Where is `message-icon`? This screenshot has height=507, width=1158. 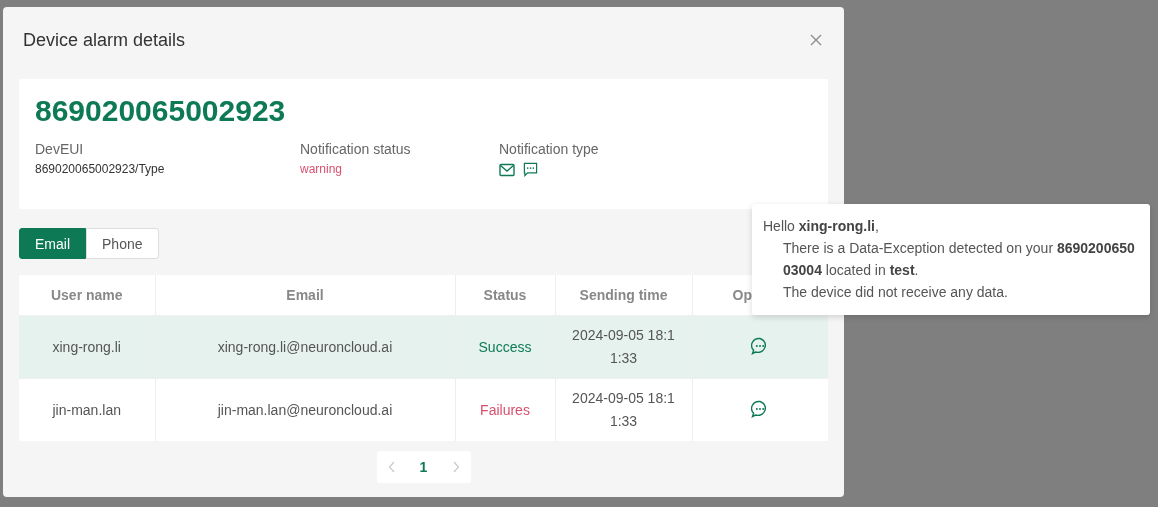
message-icon is located at coordinates (530, 169).